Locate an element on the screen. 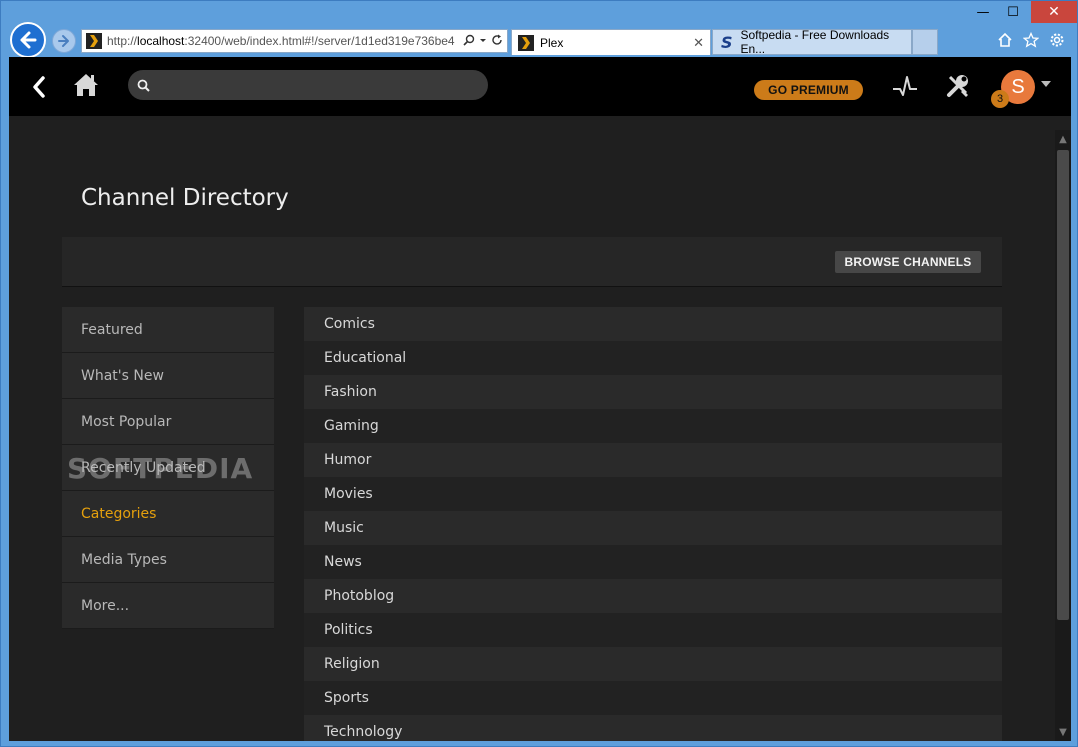 This screenshot has height=747, width=1078. page-scrollbar: ▲ ▼ is located at coordinates (1063, 435).